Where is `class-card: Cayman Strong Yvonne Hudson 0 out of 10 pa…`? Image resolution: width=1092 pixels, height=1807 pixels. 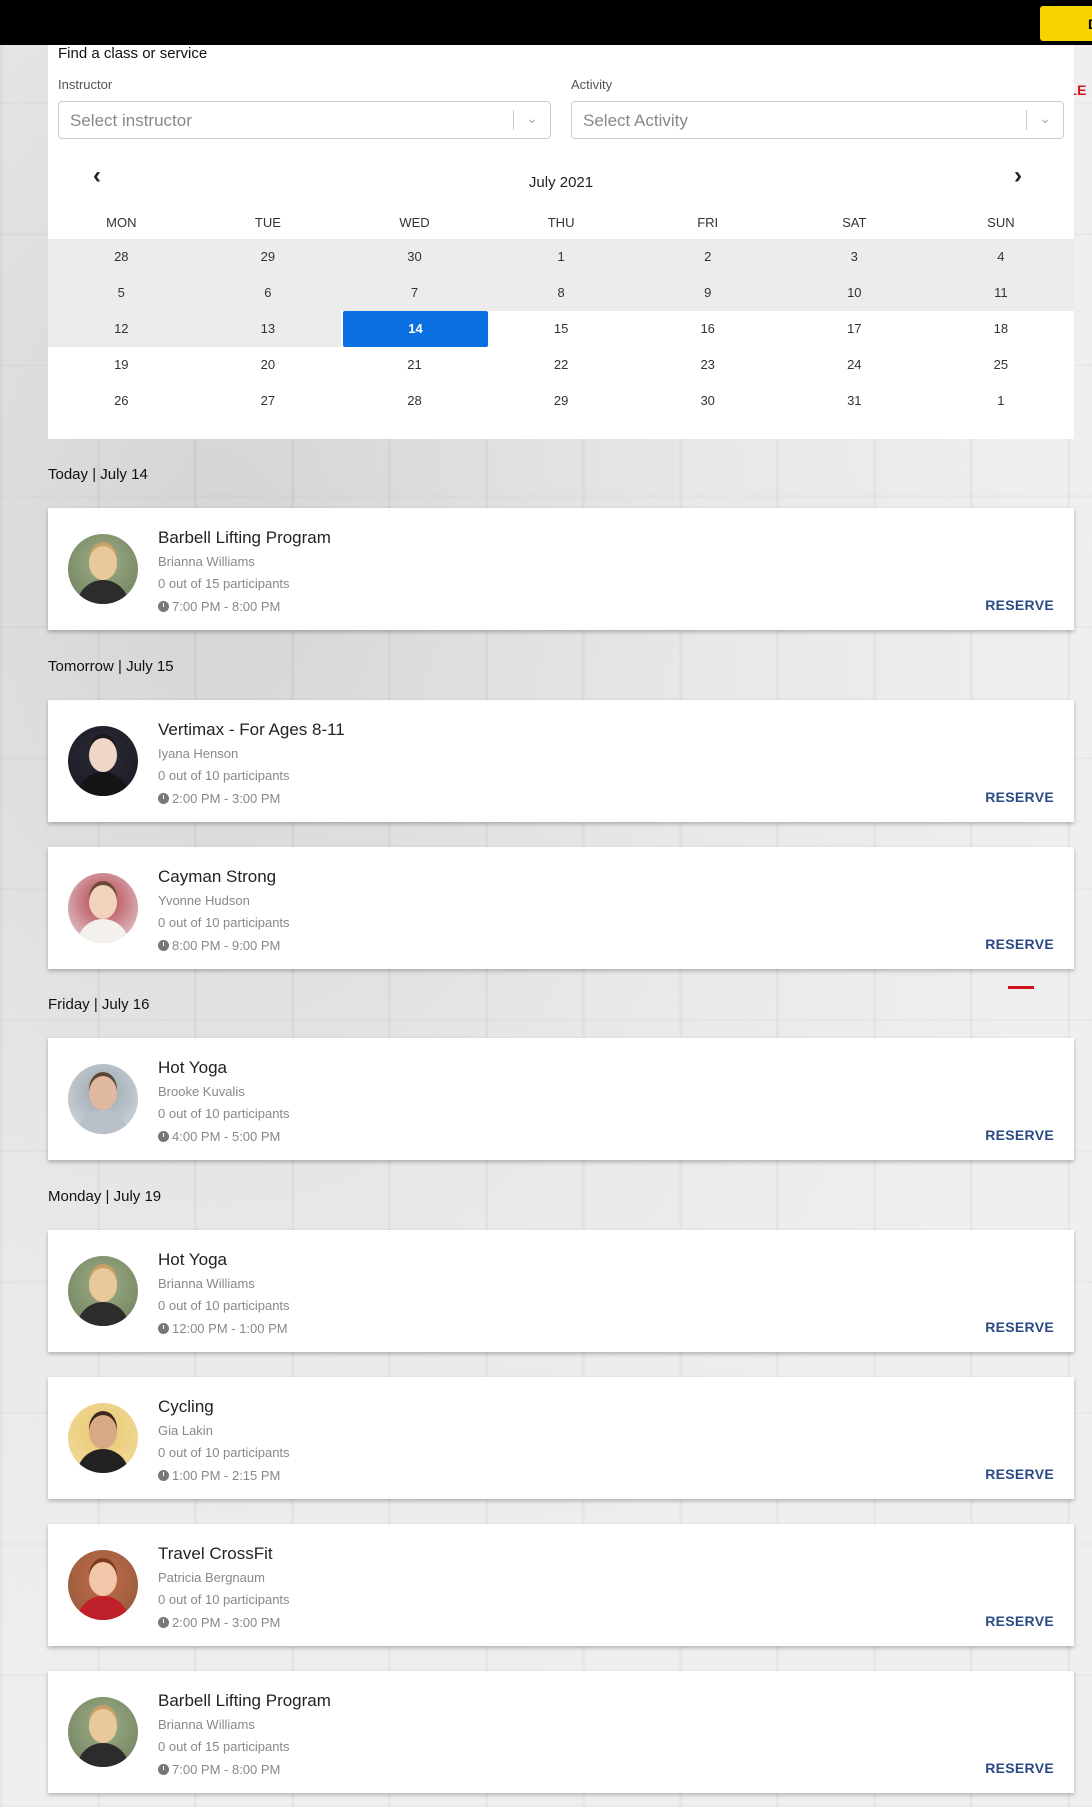 class-card: Cayman Strong Yvonne Hudson 0 out of 10 pa… is located at coordinates (561, 908).